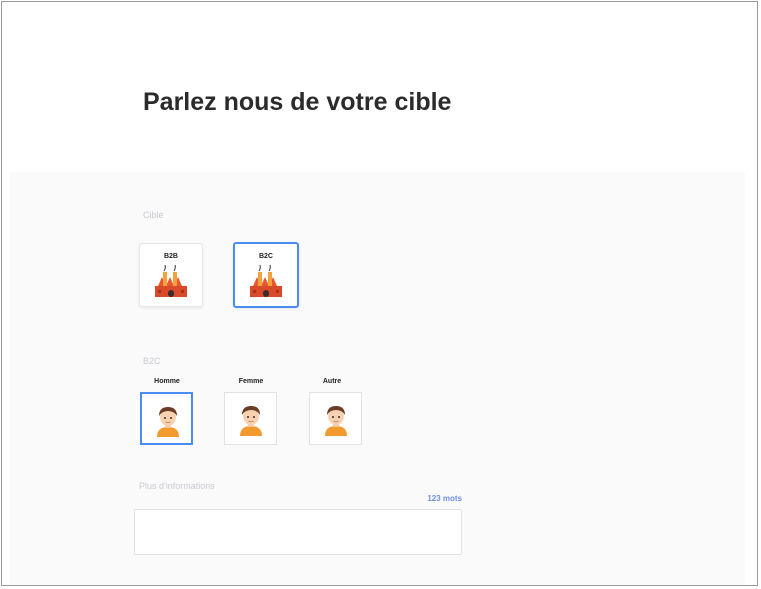 The width and height of the screenshot is (761, 589). I want to click on cible-section-label: Cible, so click(153, 215).